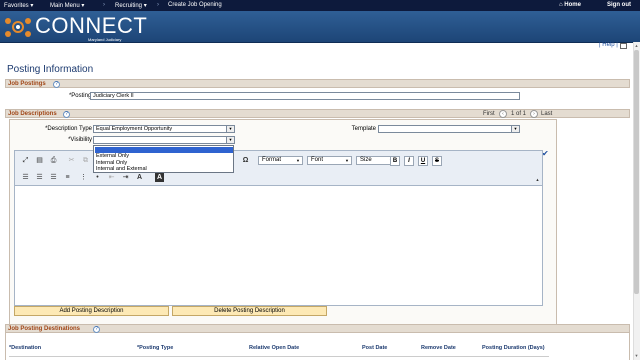 Image resolution: width=640 pixels, height=360 pixels. What do you see at coordinates (636, 172) in the screenshot?
I see `scrollbar-thumb` at bounding box center [636, 172].